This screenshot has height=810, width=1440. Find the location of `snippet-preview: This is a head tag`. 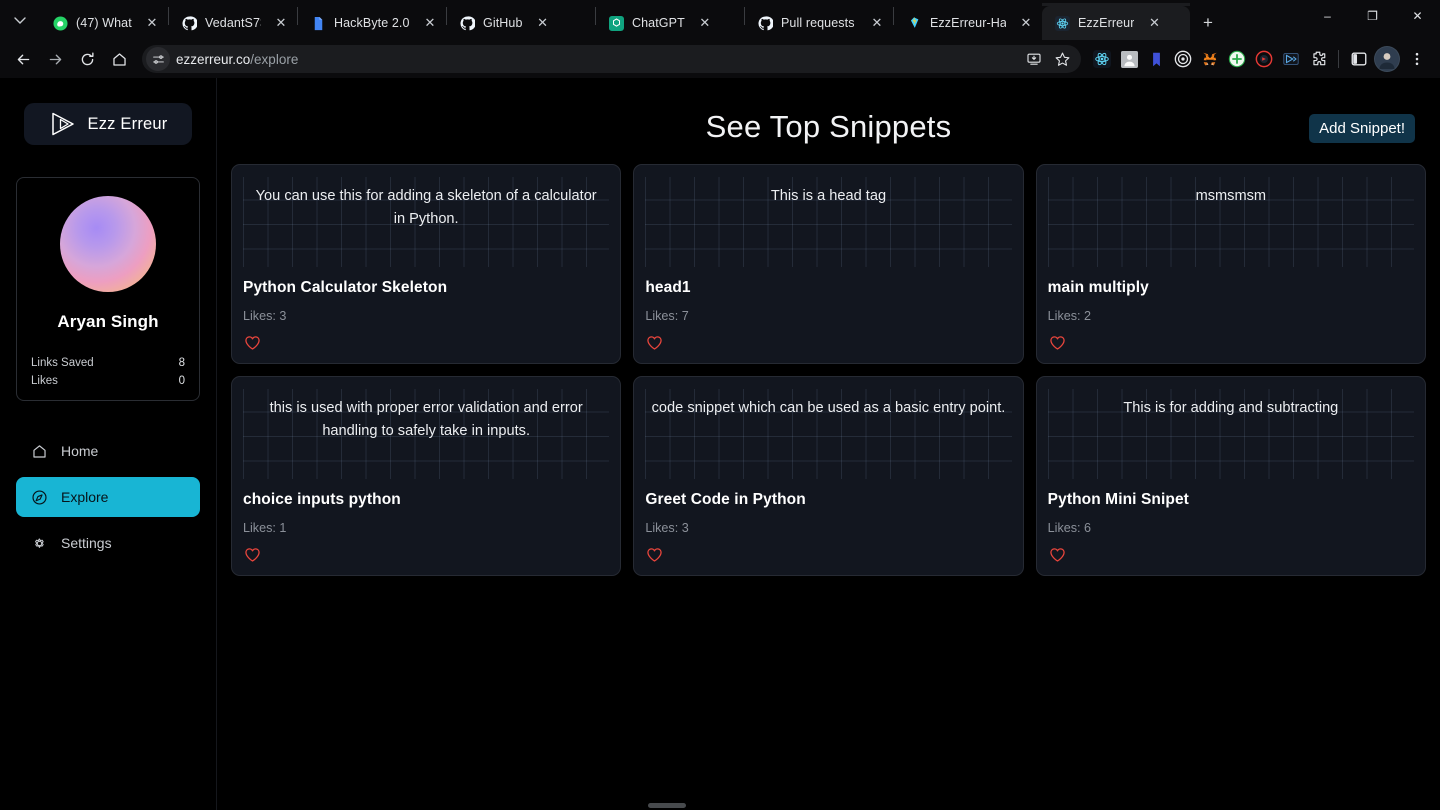

snippet-preview: This is a head tag is located at coordinates (828, 222).